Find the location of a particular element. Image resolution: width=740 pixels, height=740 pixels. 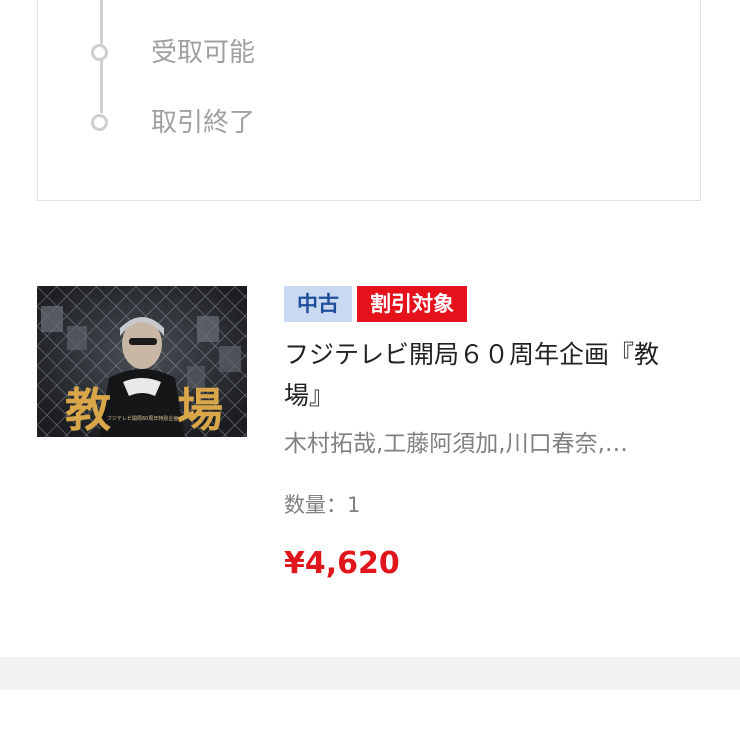

condition-badge: 中古 is located at coordinates (318, 304).